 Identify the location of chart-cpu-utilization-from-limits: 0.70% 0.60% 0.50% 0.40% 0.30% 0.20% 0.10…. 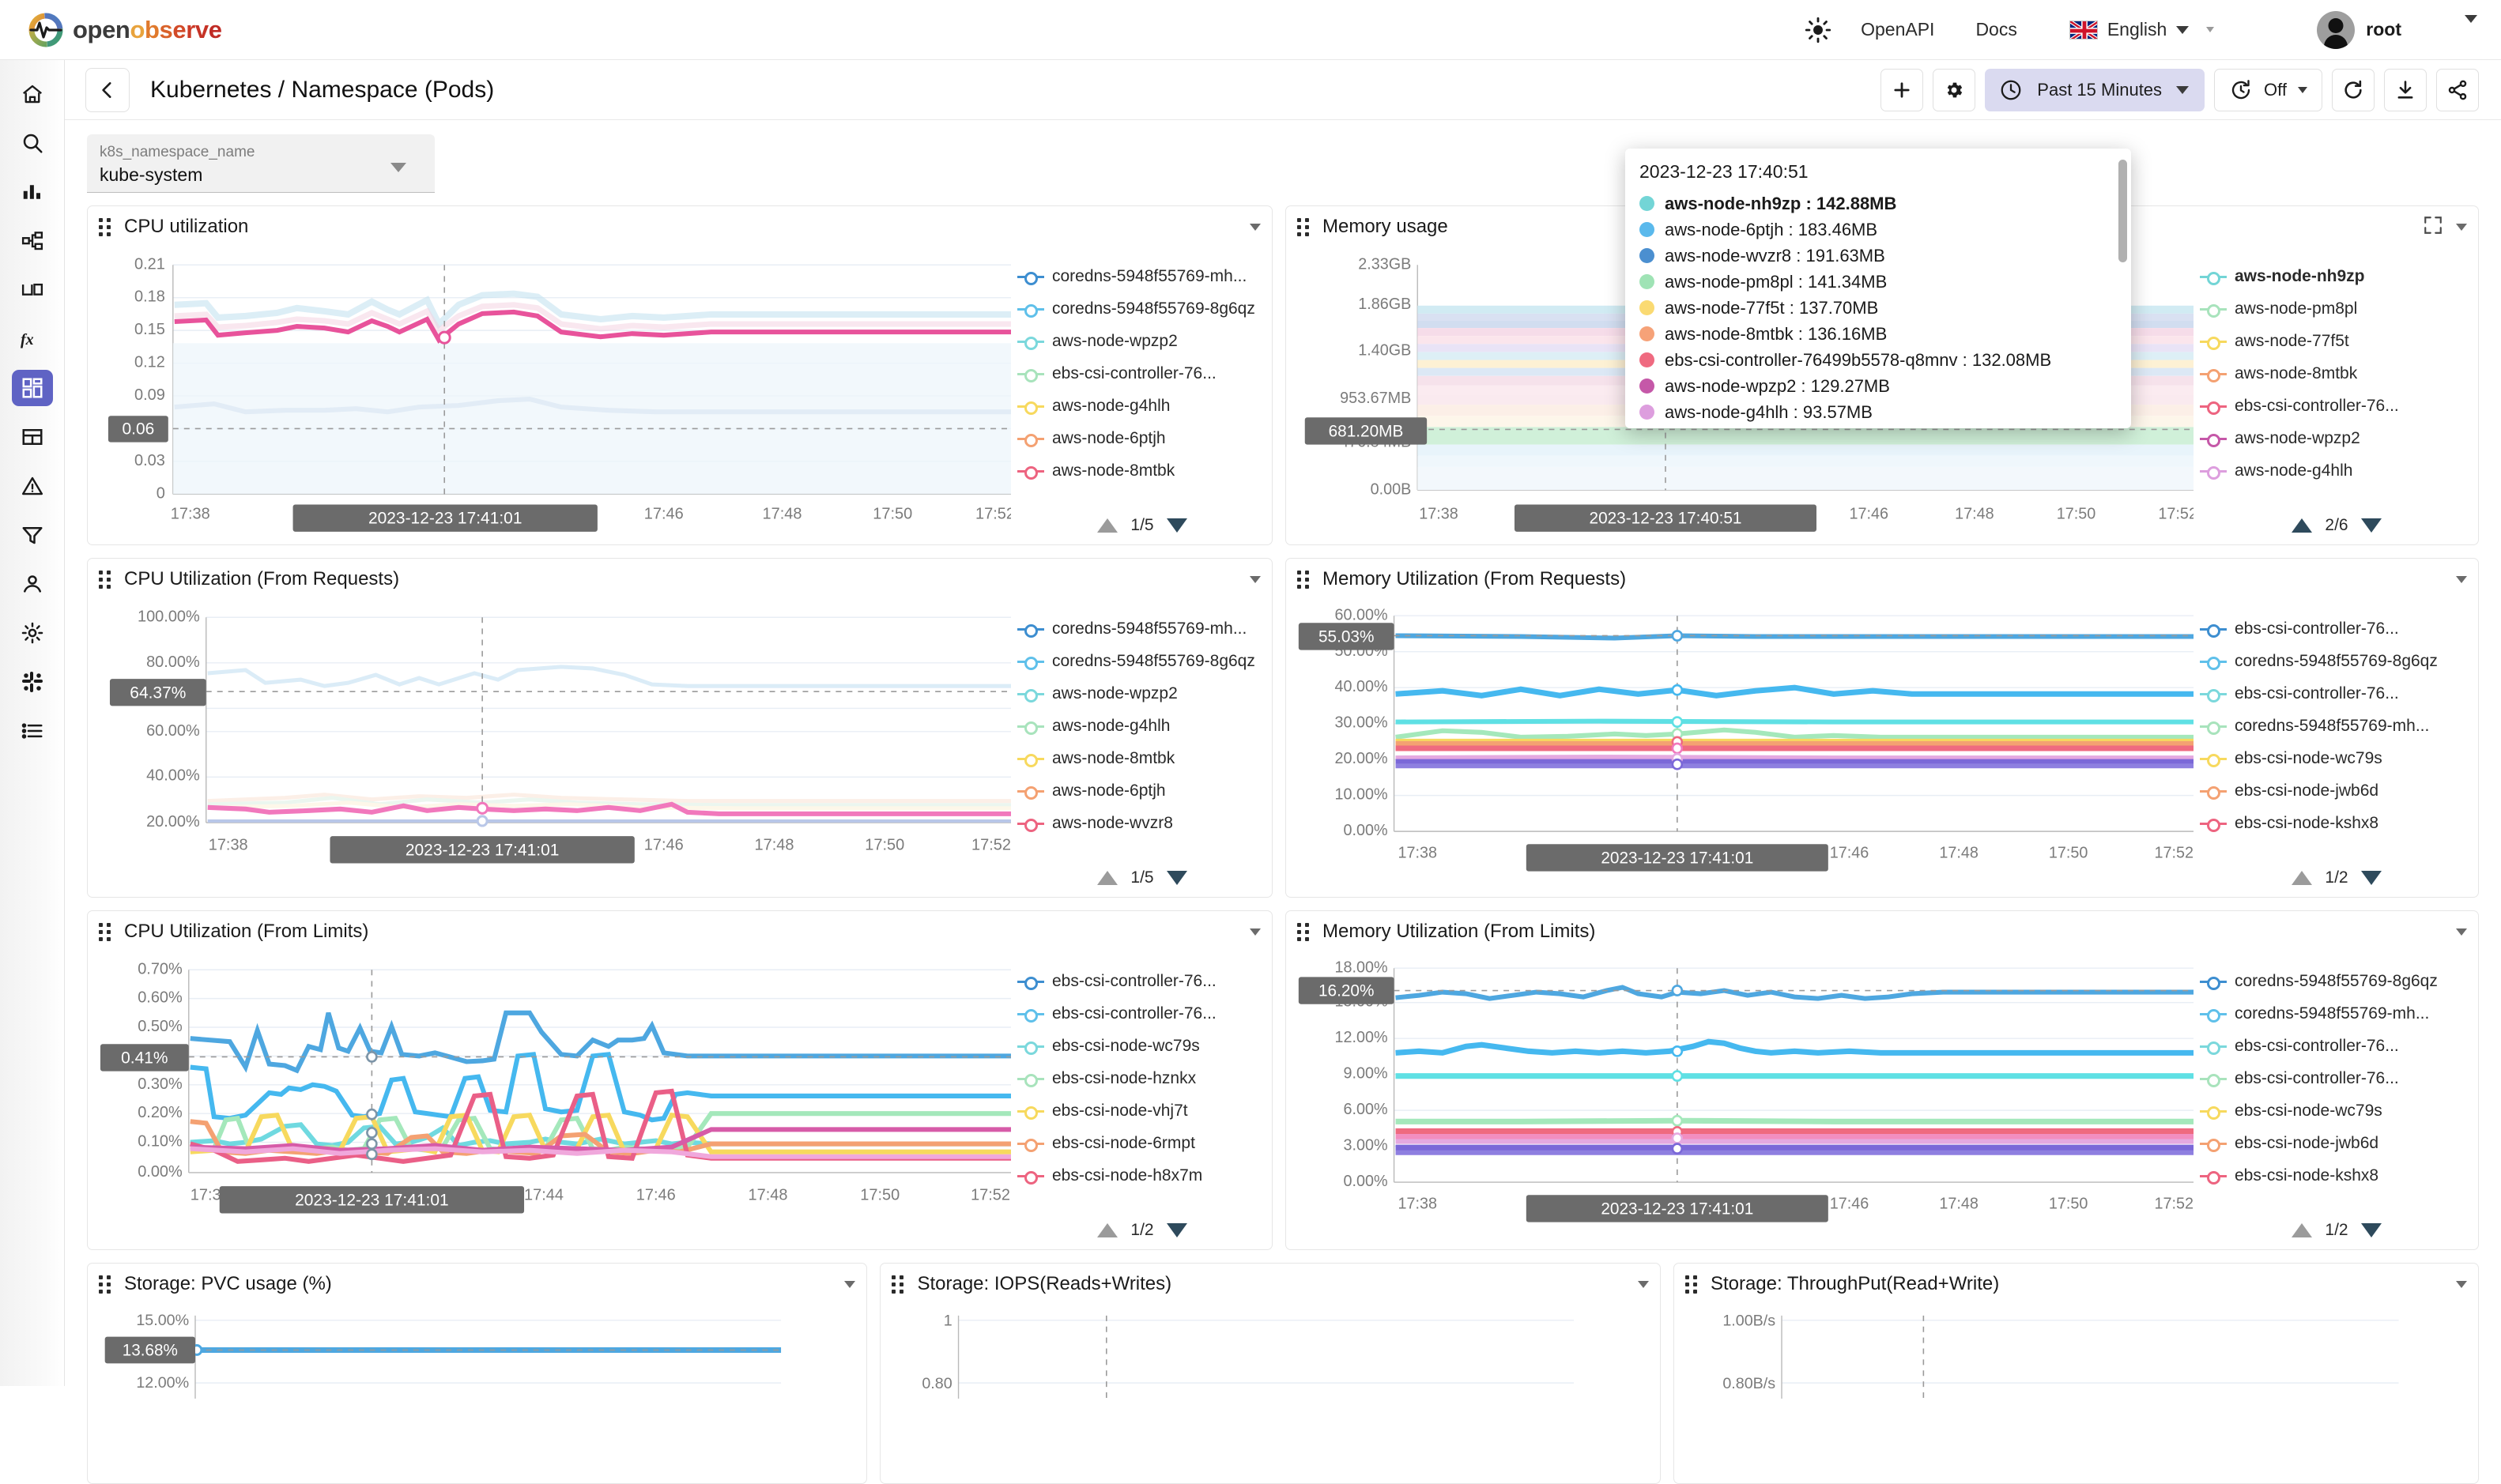
(549, 1100).